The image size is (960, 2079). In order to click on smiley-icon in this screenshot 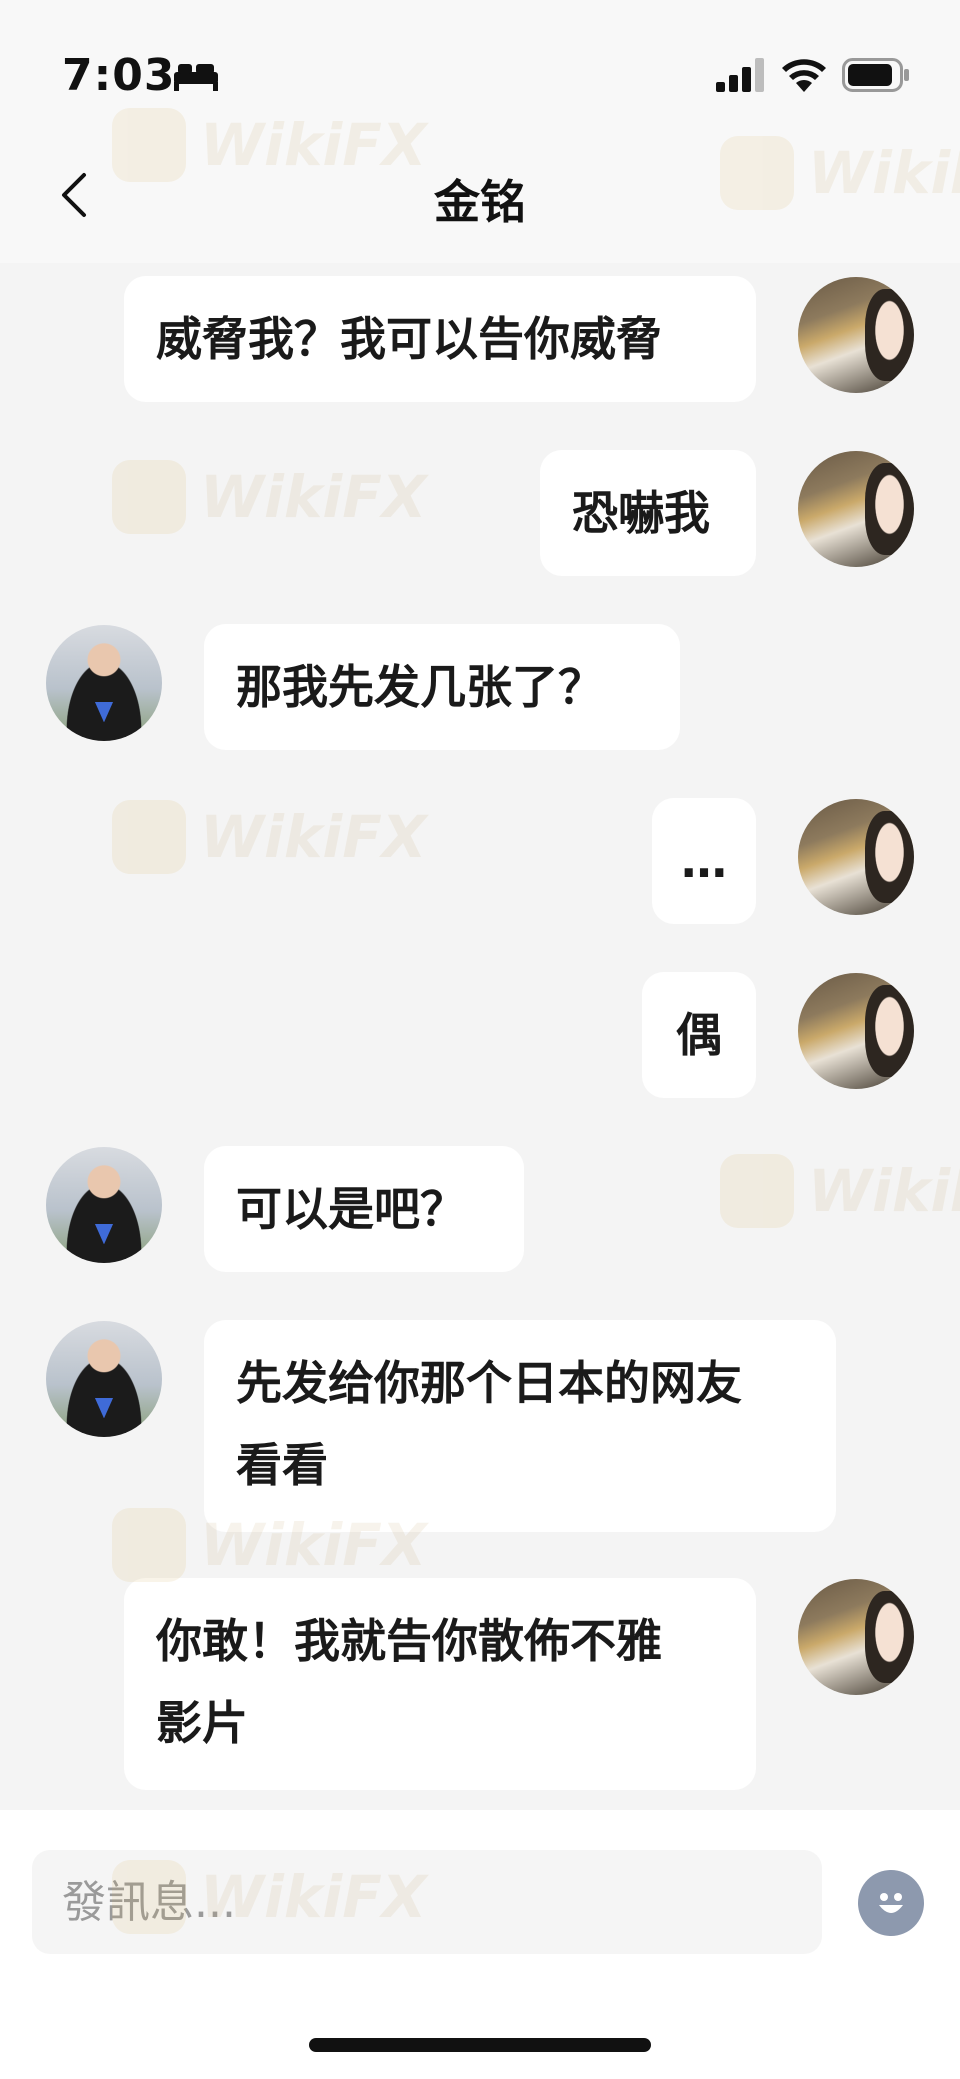, I will do `click(891, 1903)`.